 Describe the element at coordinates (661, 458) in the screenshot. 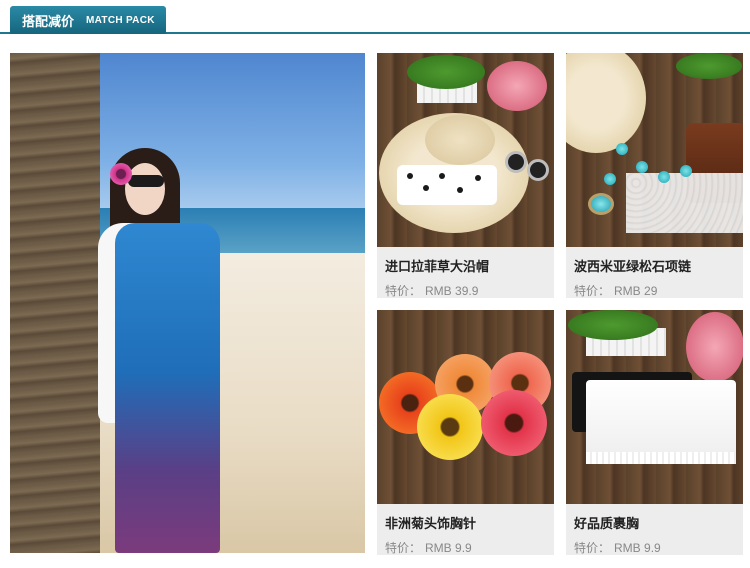

I see `lace-trim` at that location.